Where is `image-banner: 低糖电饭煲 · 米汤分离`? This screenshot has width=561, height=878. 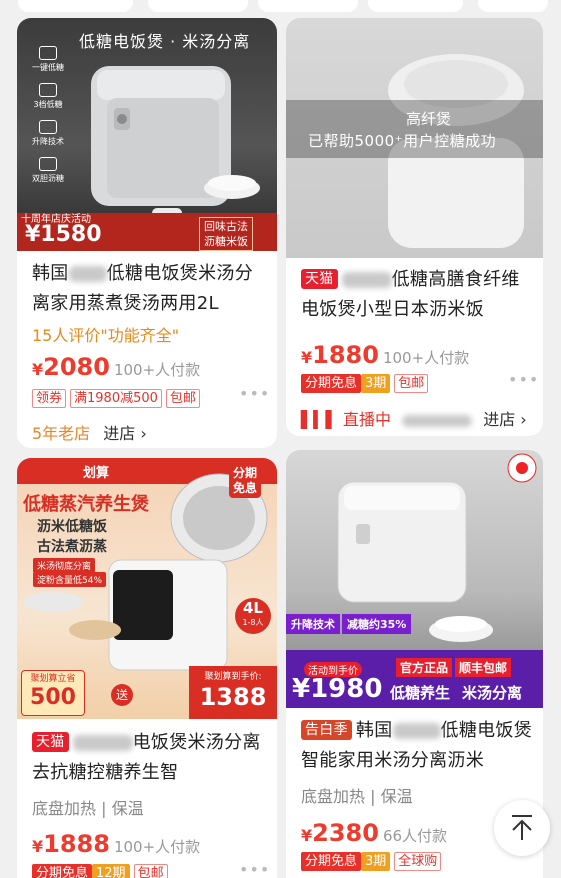 image-banner: 低糖电饭煲 · 米汤分离 is located at coordinates (165, 41).